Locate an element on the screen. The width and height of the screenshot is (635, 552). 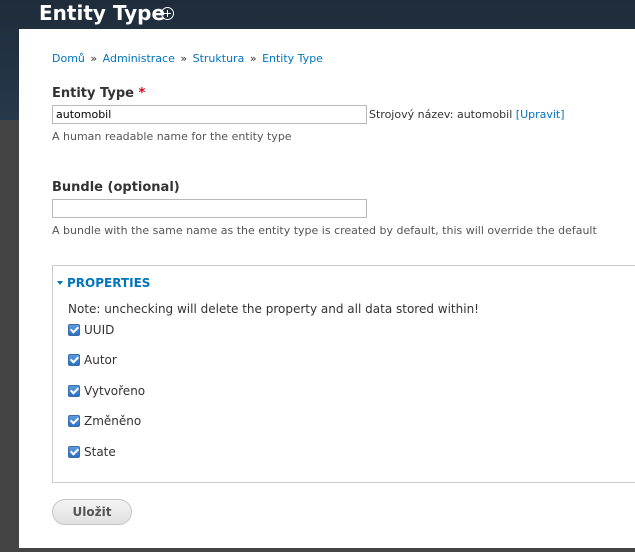
property-label: Změněno is located at coordinates (113, 421).